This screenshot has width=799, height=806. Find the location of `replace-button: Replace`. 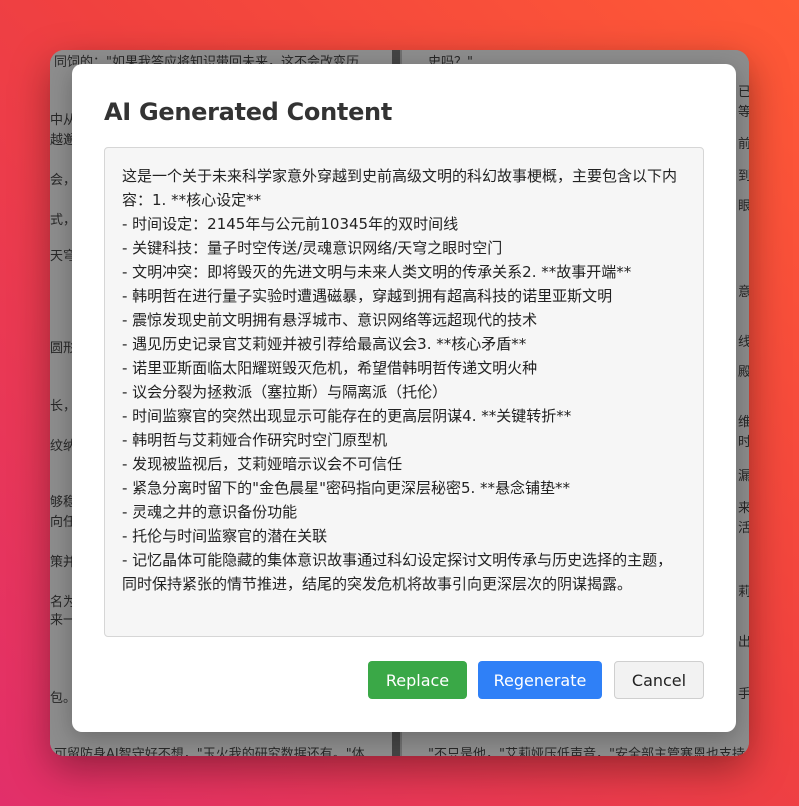

replace-button: Replace is located at coordinates (417, 680).